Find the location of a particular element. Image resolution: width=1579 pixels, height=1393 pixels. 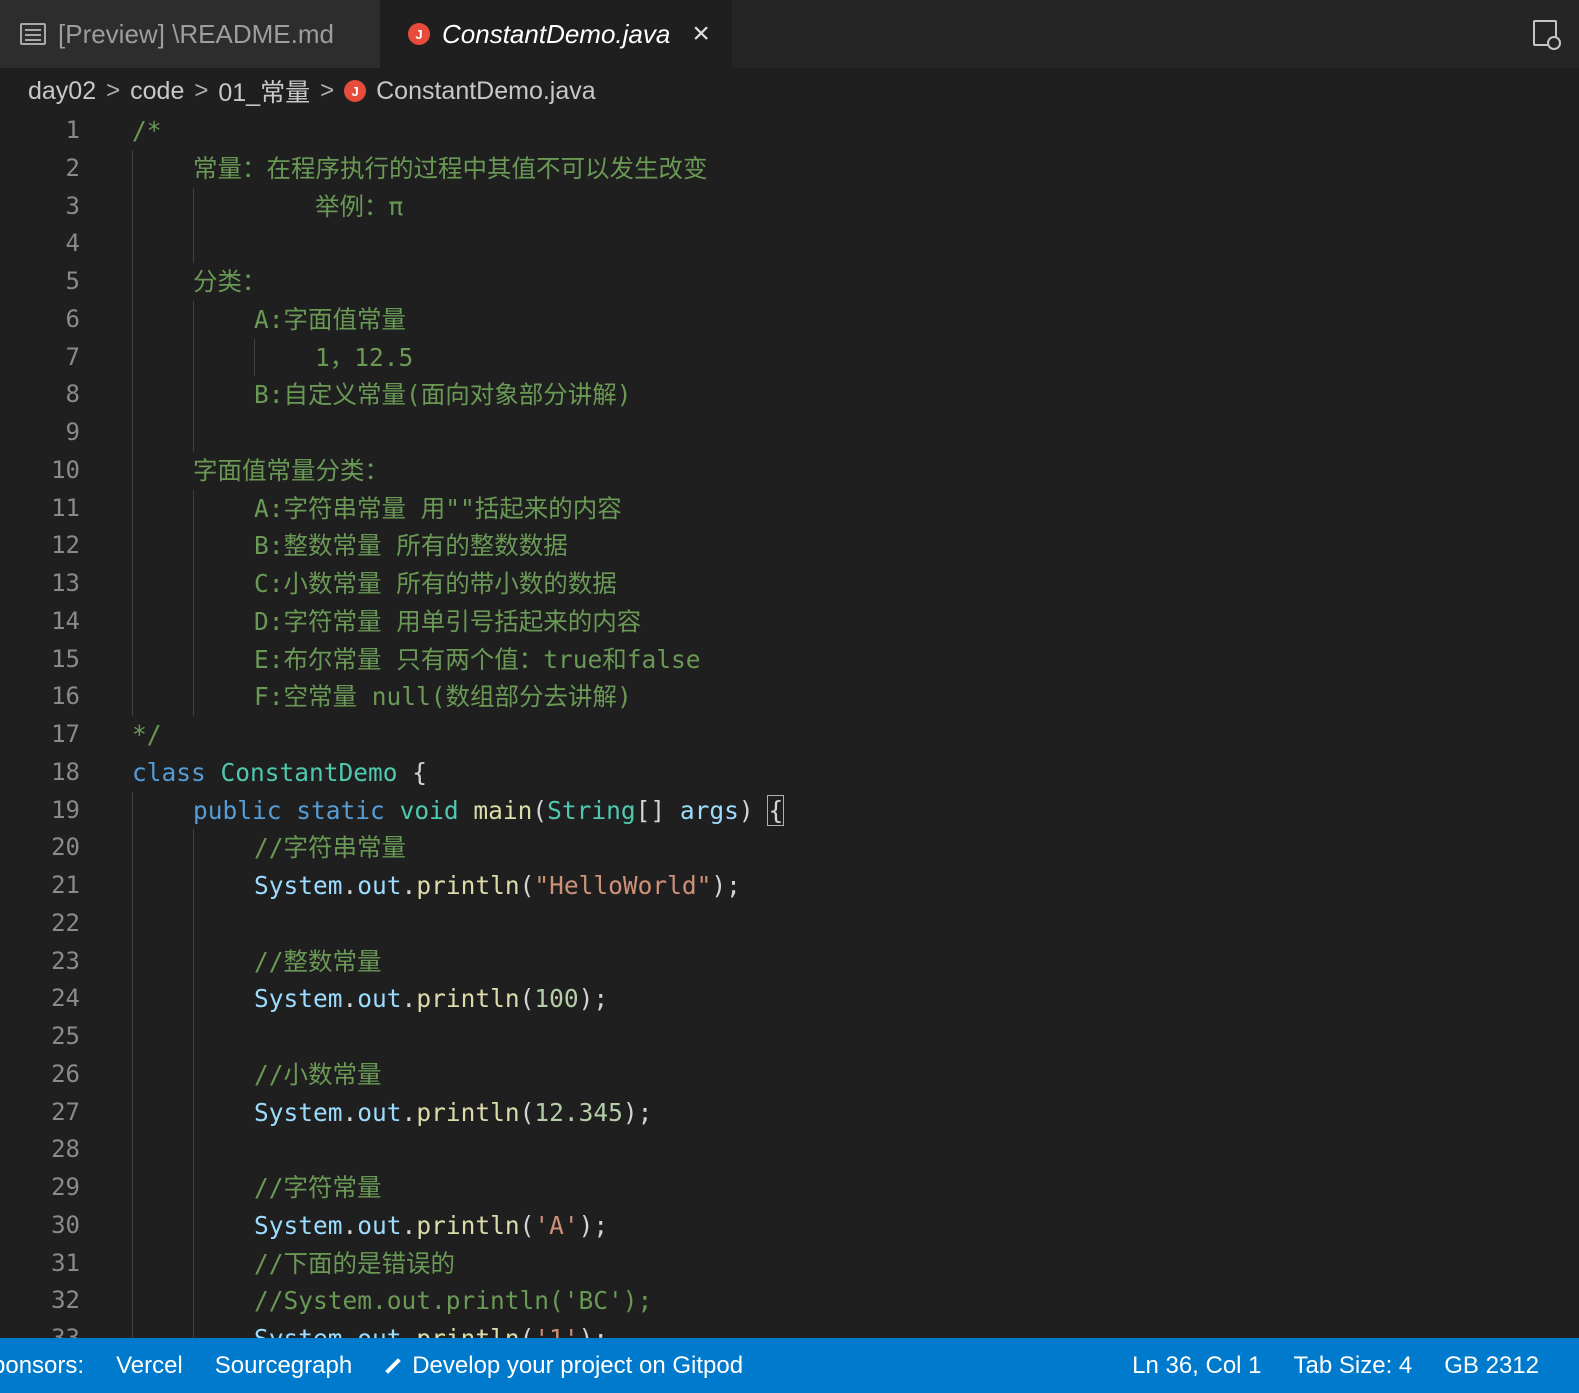

code-line: 2 常量：在程序执行的过程中其值不可以发生改变 is located at coordinates (789, 168).